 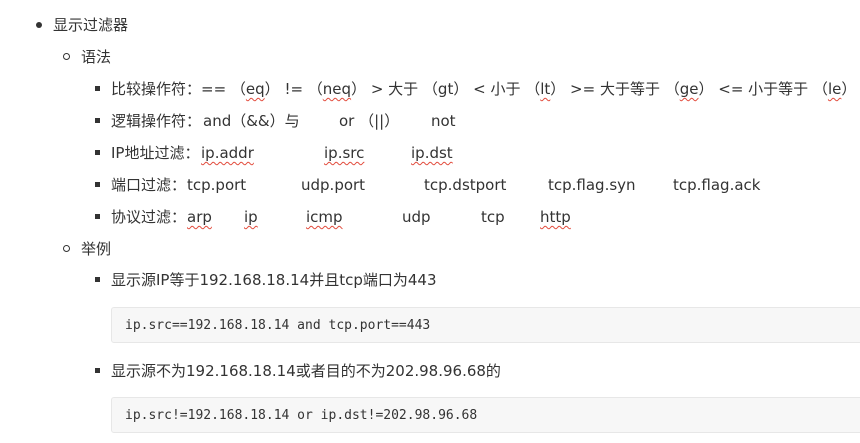 I want to click on example-description: 显示源不为192.168.18.14或者目的不为202.98.96.68的, so click(x=306, y=371).